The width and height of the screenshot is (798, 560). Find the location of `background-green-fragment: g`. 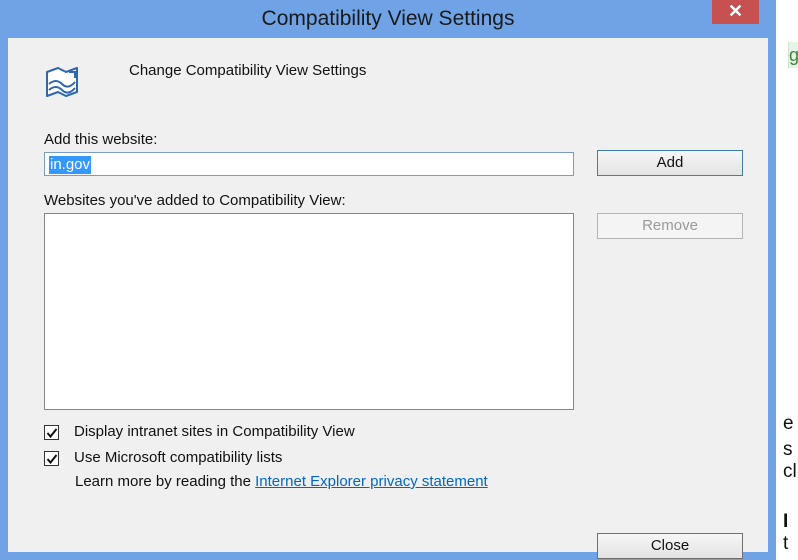

background-green-fragment: g is located at coordinates (793, 55).